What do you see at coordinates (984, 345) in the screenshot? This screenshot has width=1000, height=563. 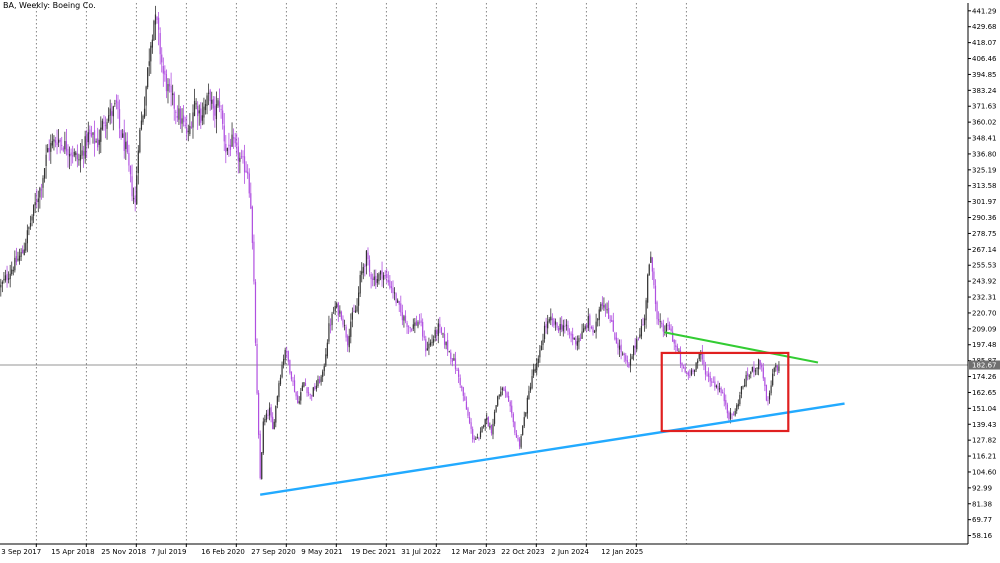 I see `y-tick-label: 197.48` at bounding box center [984, 345].